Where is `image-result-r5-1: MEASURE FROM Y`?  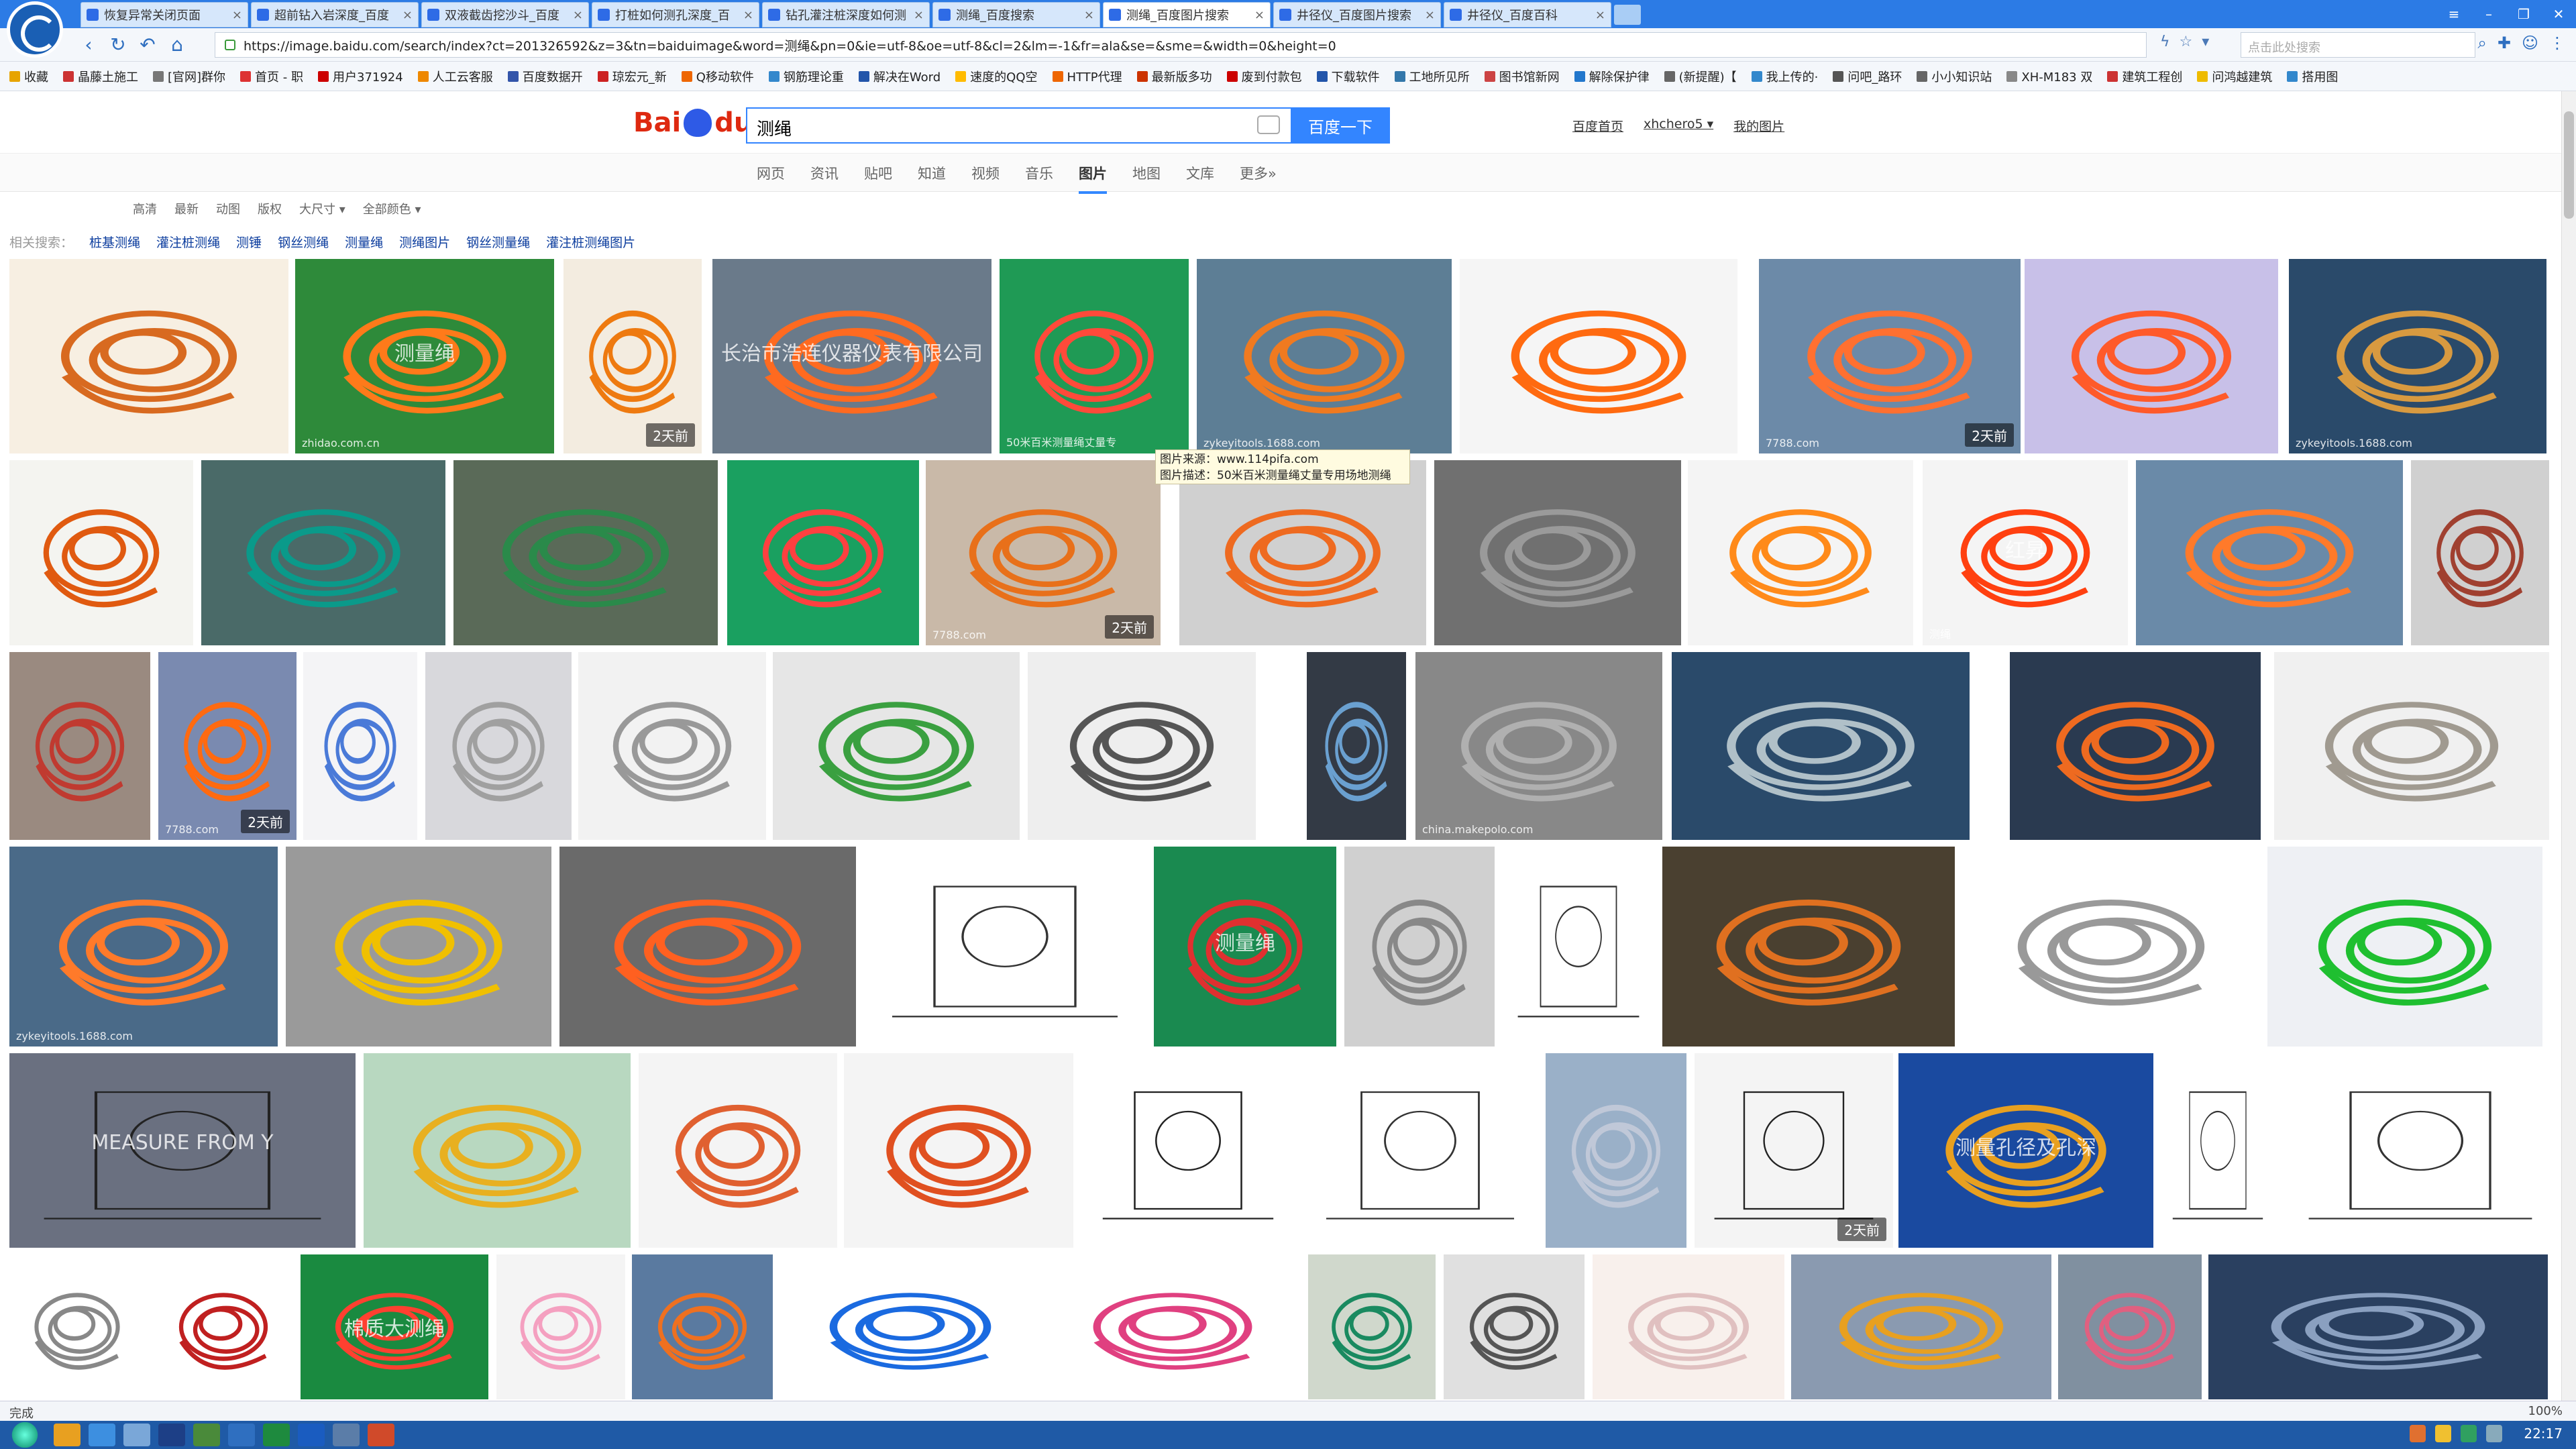
image-result-r5-1: MEASURE FROM Y is located at coordinates (182, 1150).